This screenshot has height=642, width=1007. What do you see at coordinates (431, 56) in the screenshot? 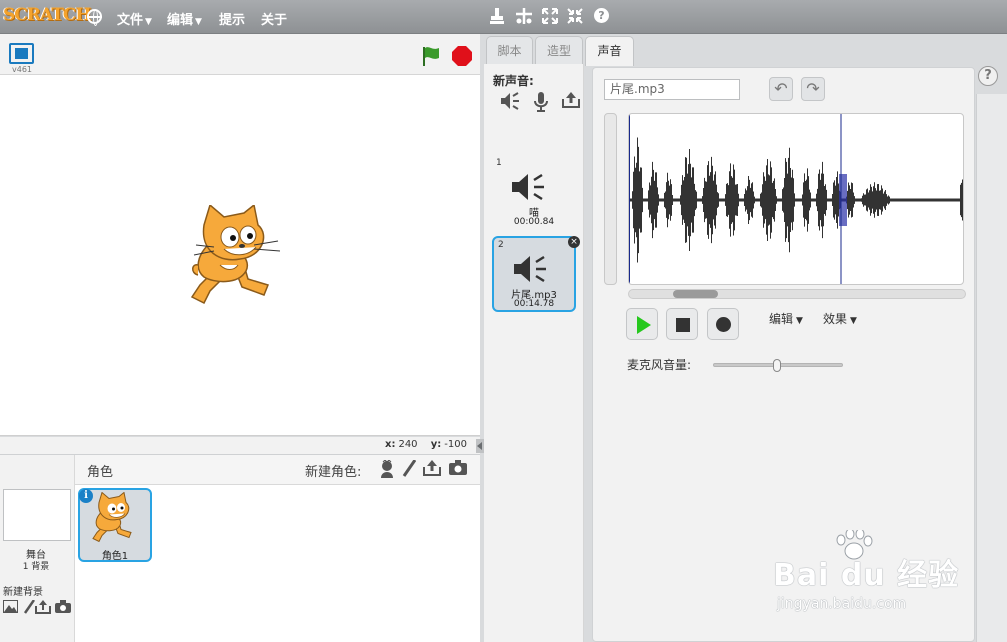
I see `green-flag-icon` at bounding box center [431, 56].